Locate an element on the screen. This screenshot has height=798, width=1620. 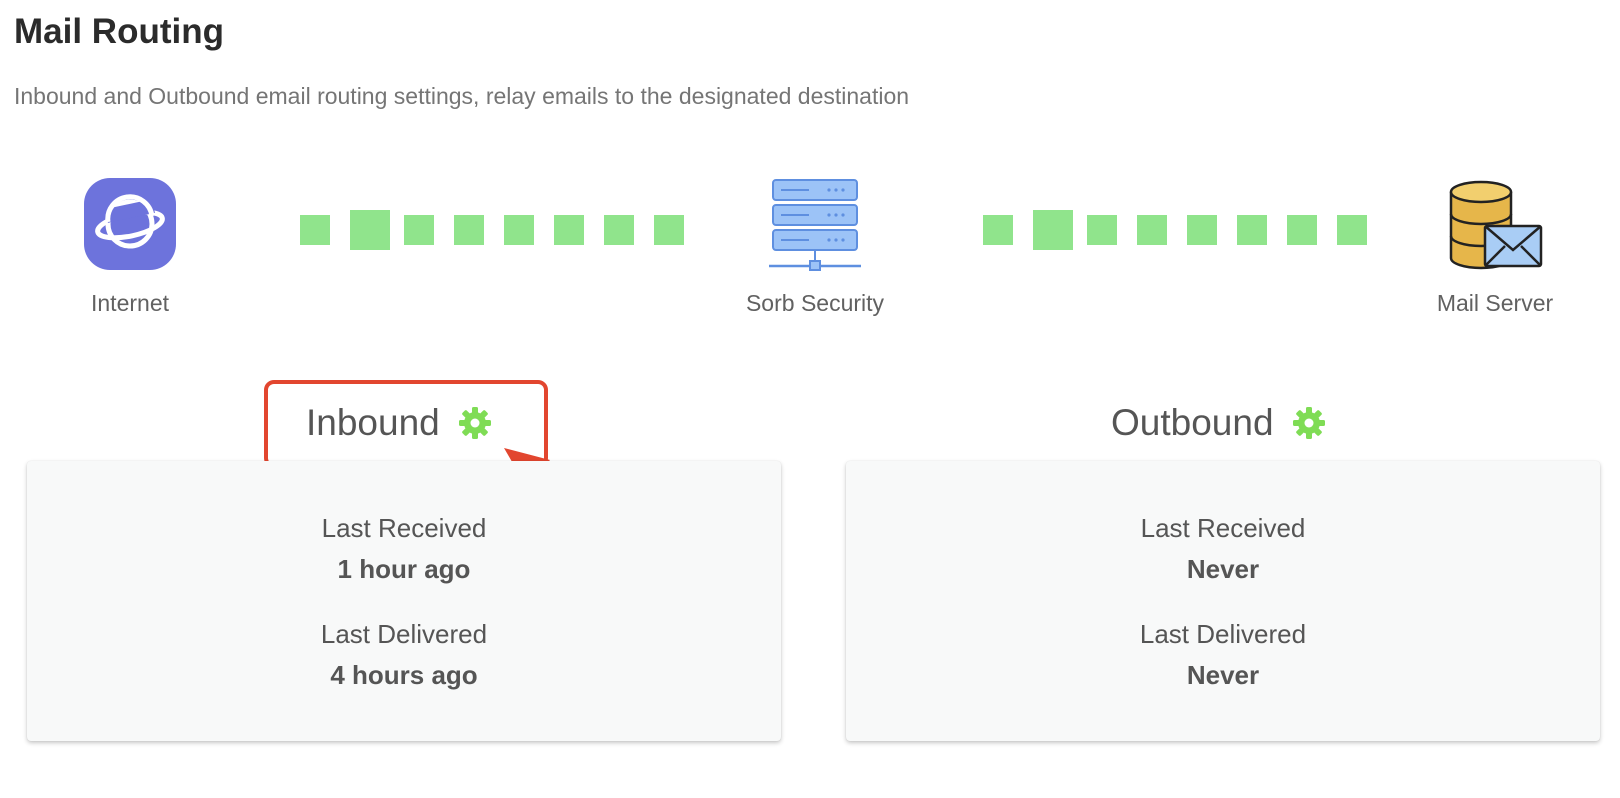
outbound-last-delivered: Last Delivered Never is located at coordinates (1223, 655).